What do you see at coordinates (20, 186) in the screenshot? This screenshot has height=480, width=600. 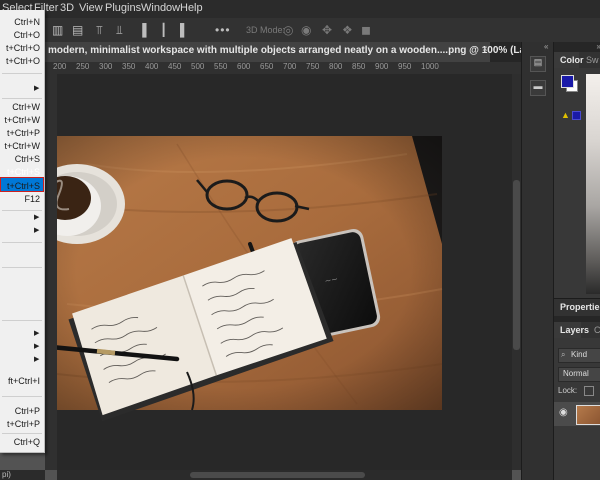 I see `menu-item-save-copy: t+Ctrl+S` at bounding box center [20, 186].